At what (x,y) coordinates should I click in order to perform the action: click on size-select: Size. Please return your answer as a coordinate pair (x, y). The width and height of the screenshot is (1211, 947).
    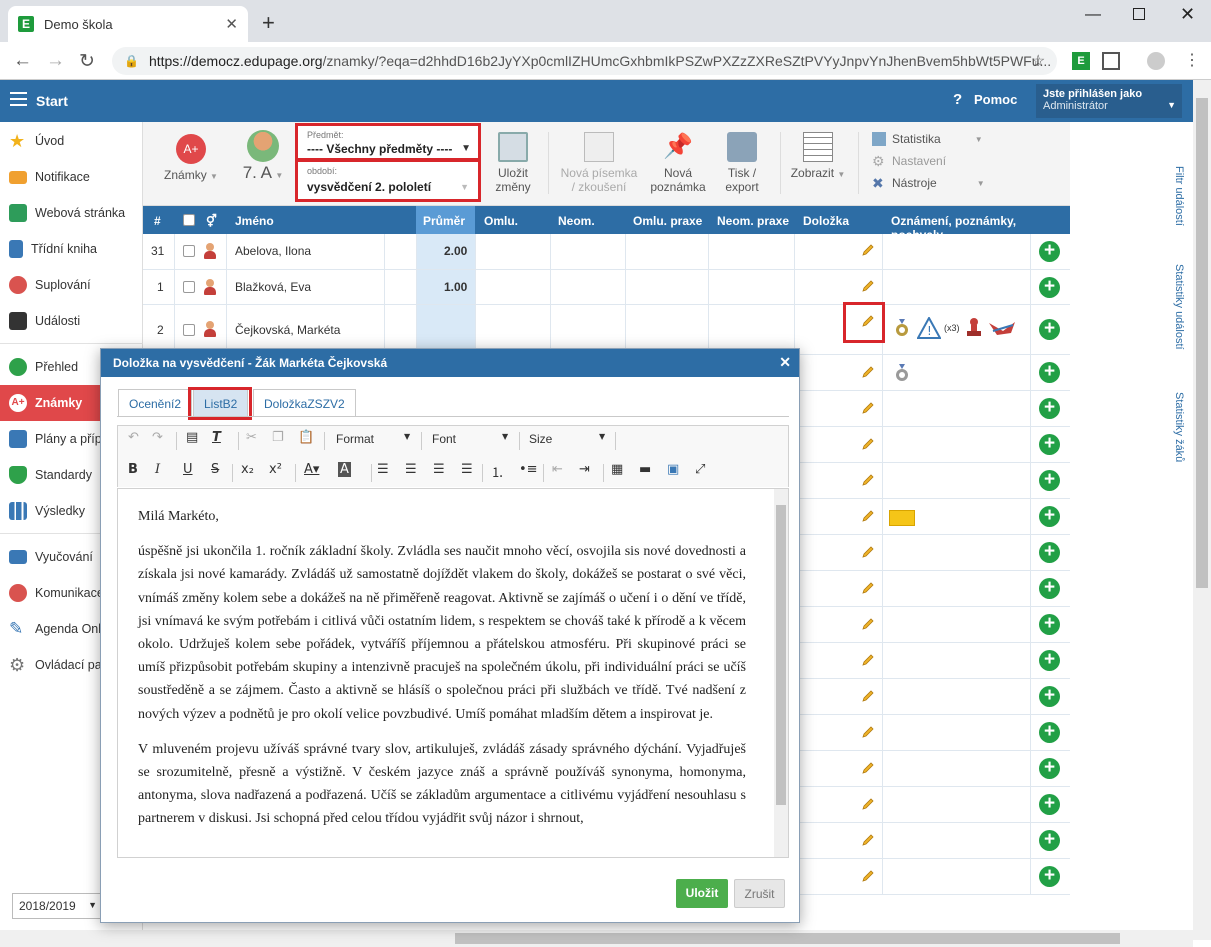
    Looking at the image, I should click on (540, 439).